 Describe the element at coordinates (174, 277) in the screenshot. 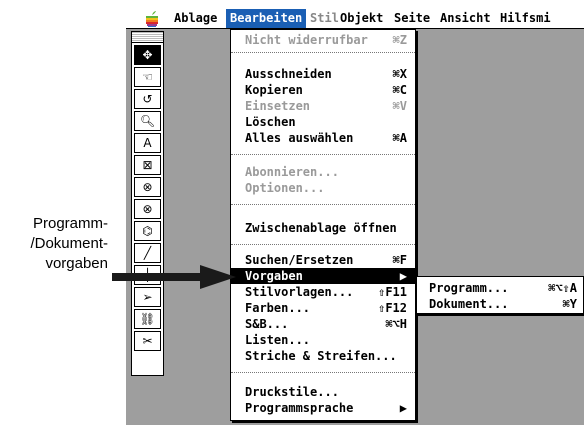

I see `callout-arrow-icon` at that location.